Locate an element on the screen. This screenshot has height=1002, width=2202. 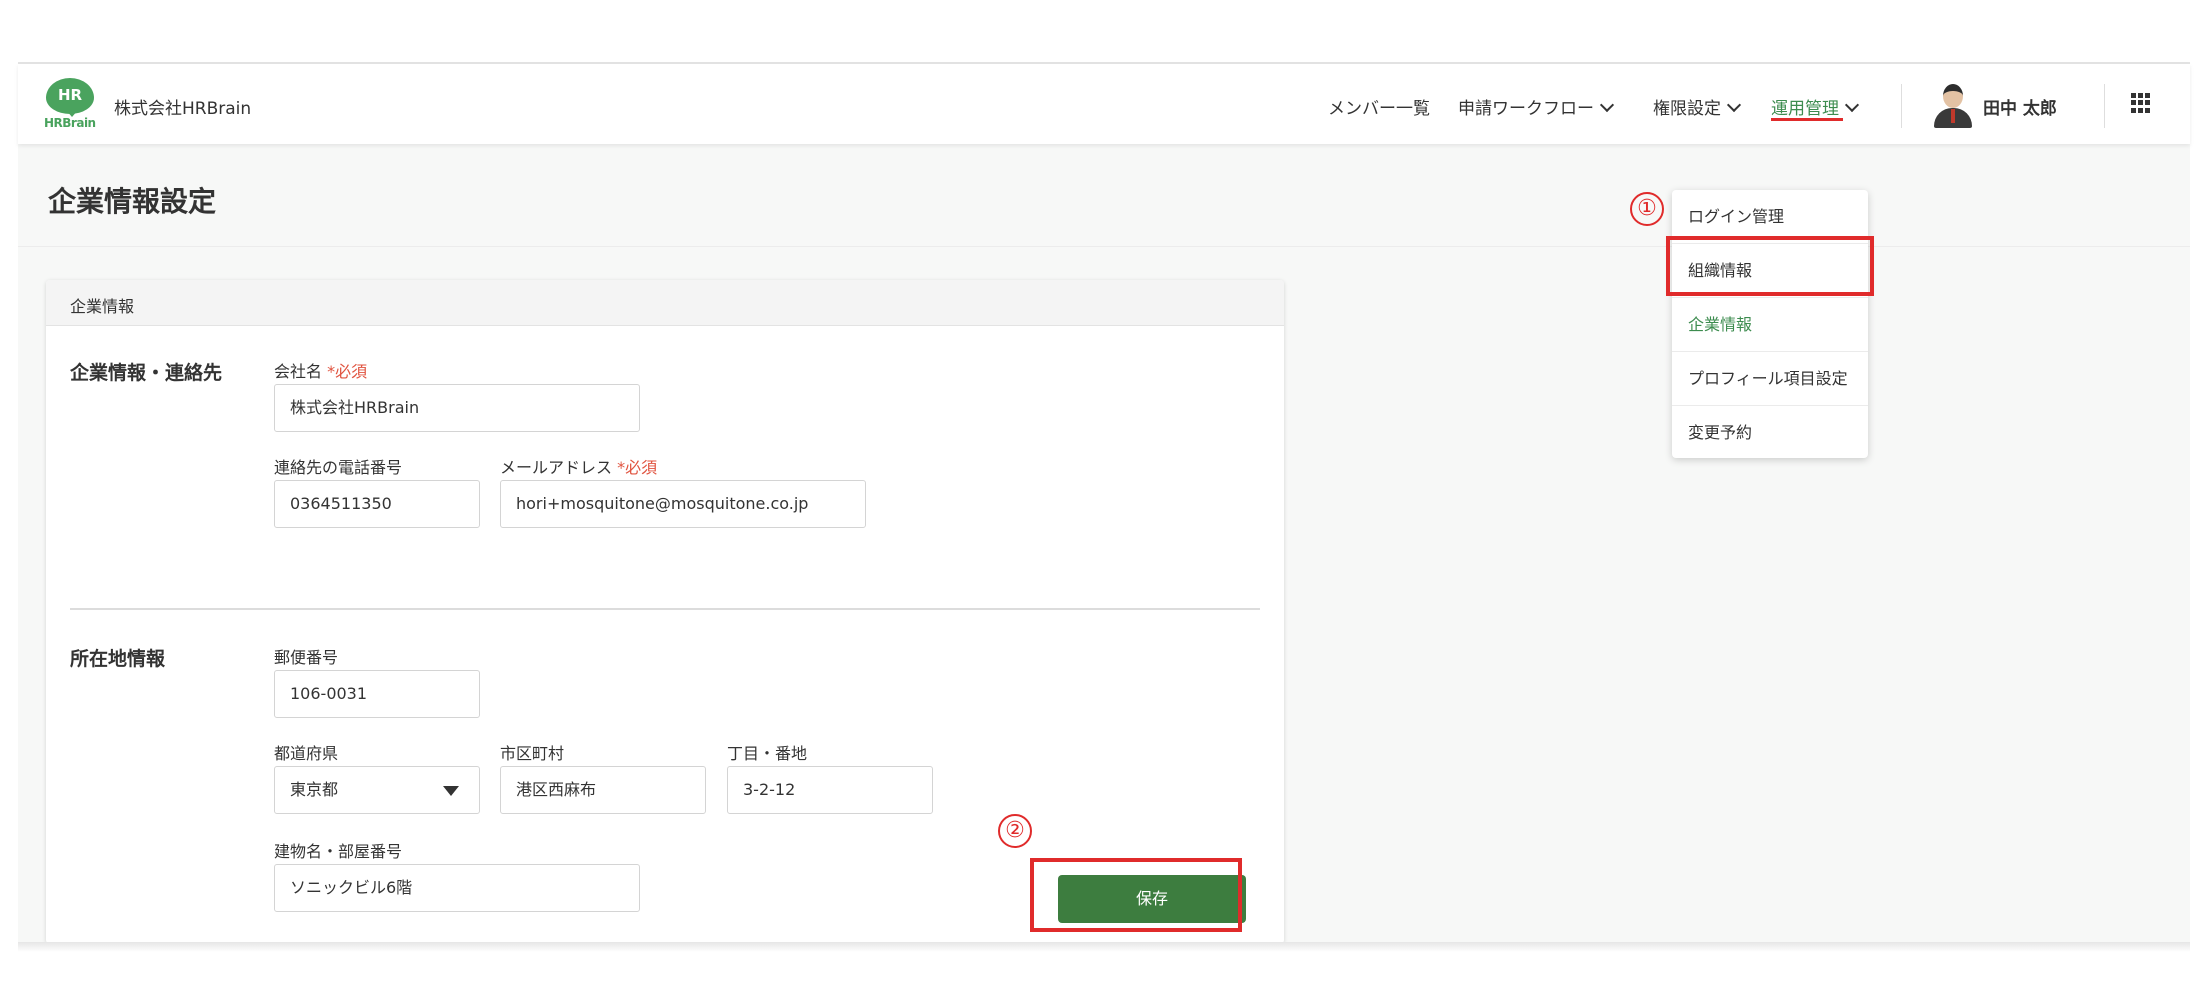
building-label: 建物名・部屋番号 is located at coordinates (338, 851).